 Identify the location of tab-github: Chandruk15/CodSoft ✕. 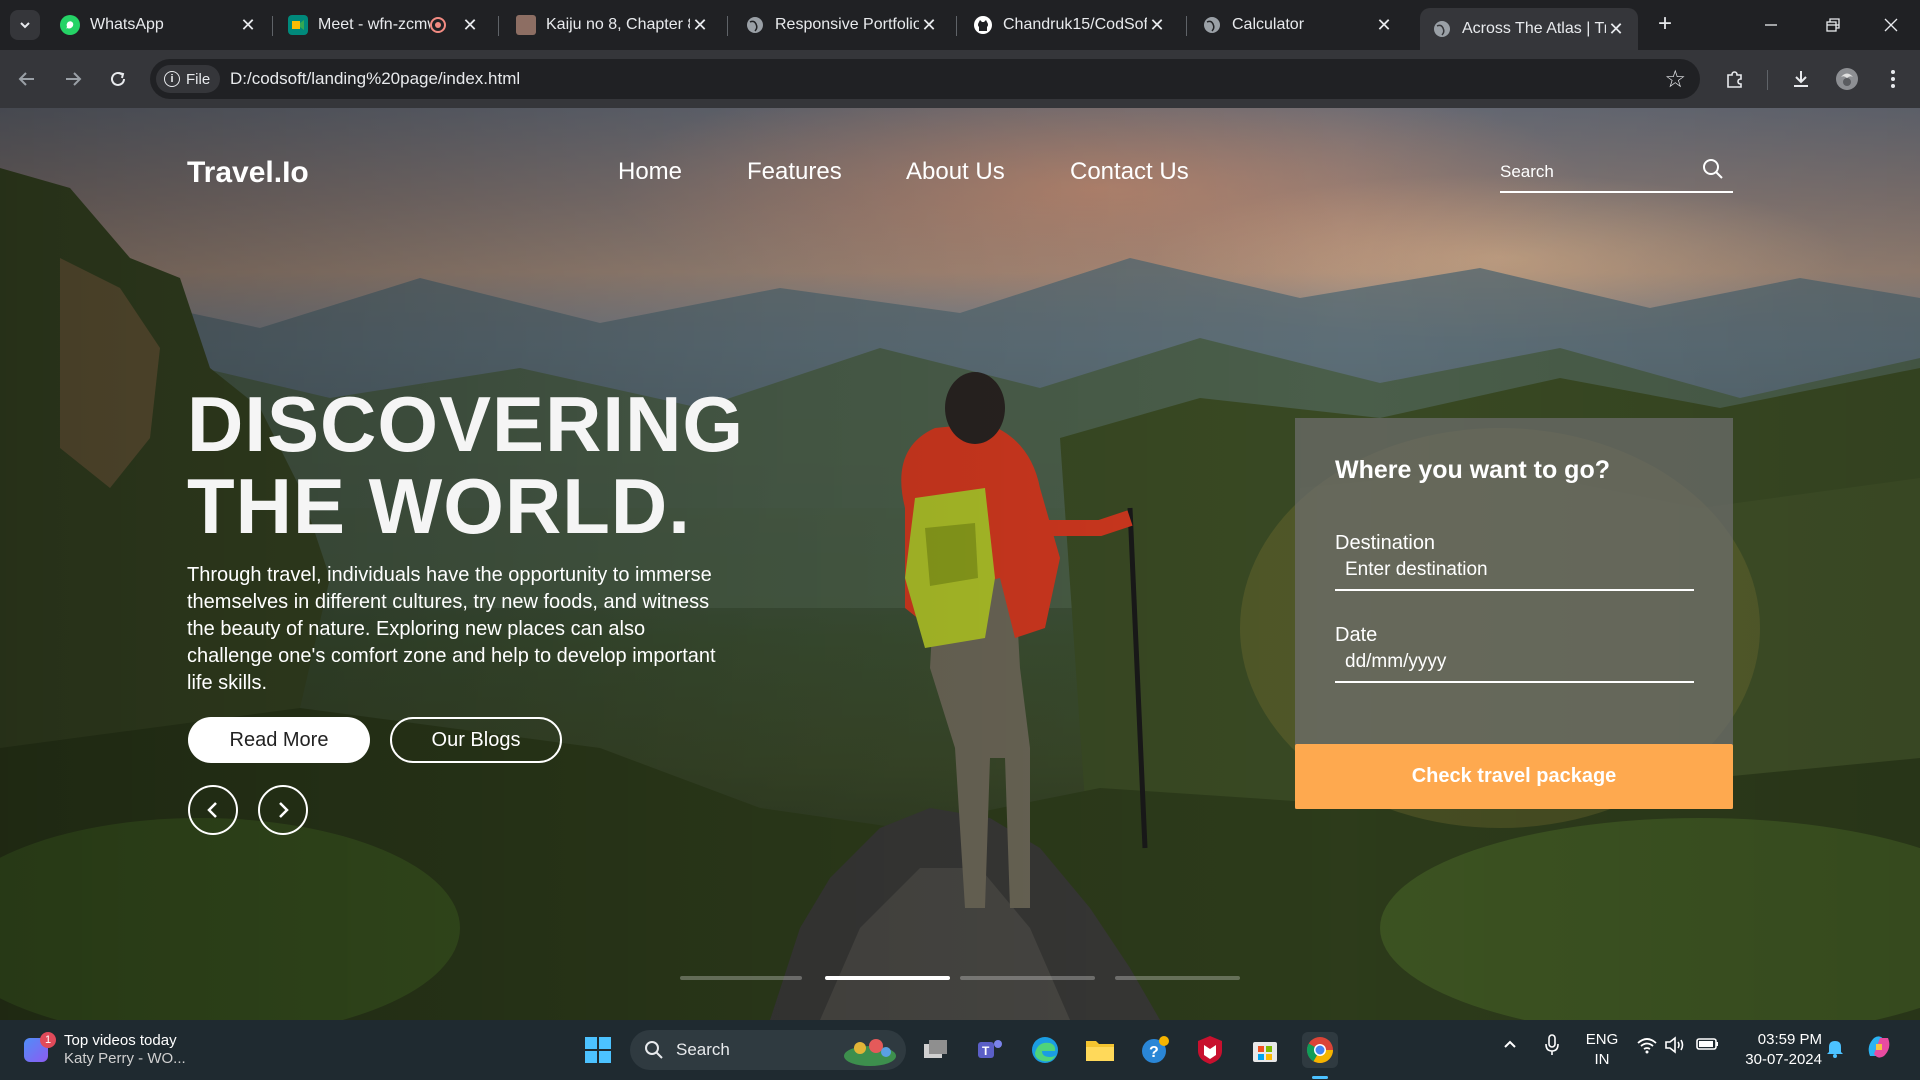
(1070, 25).